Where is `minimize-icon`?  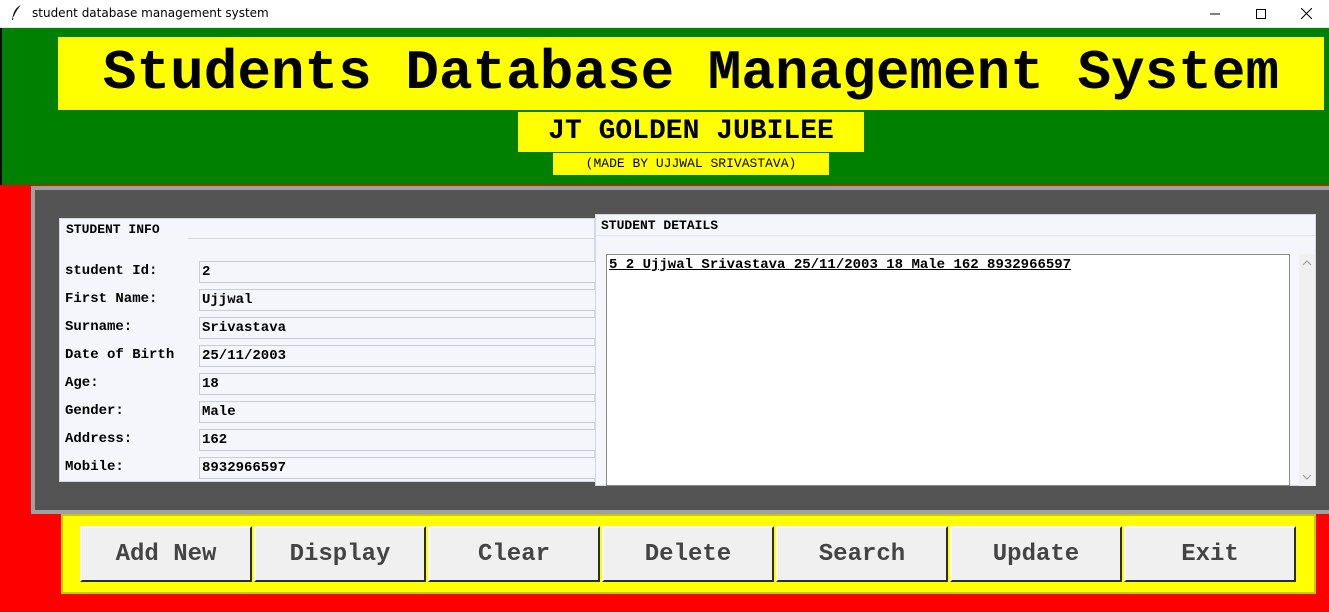 minimize-icon is located at coordinates (1215, 13).